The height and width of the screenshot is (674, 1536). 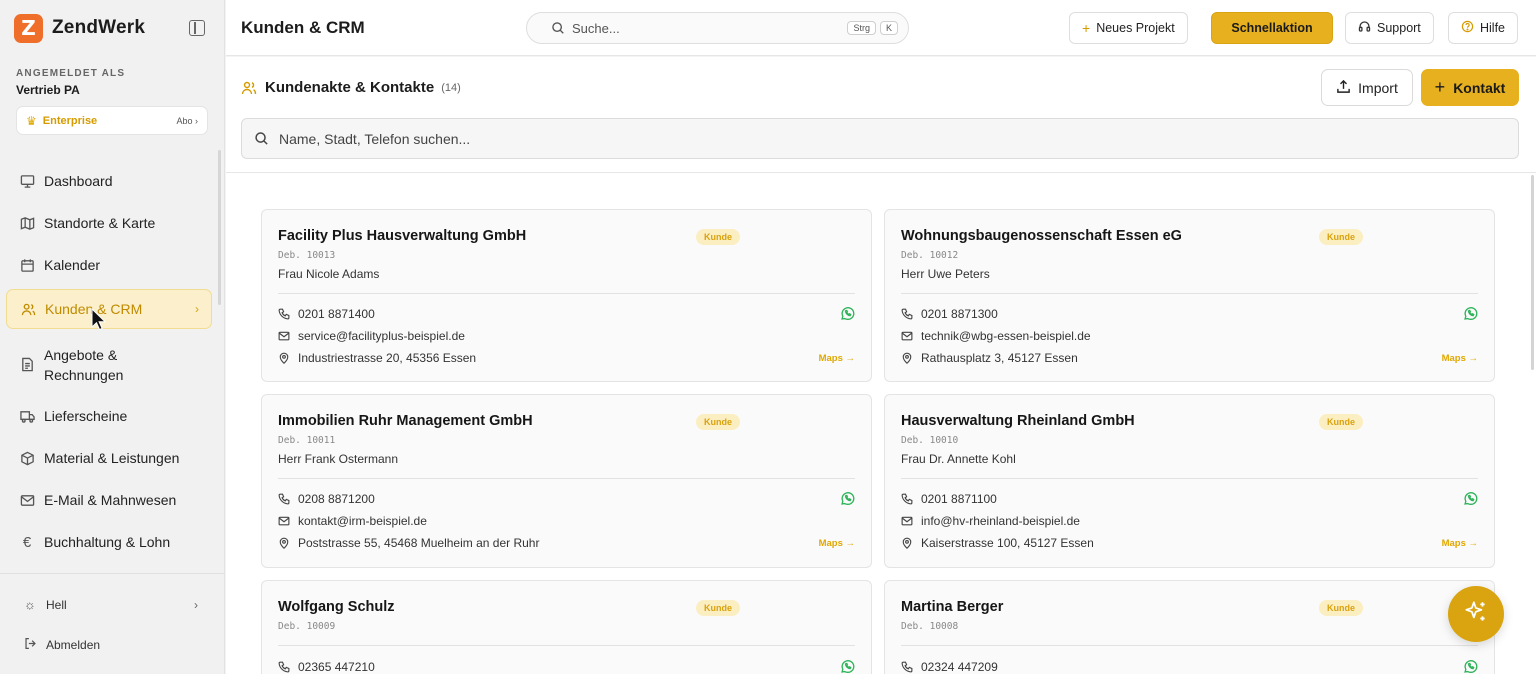 I want to click on panel-scrollbar, so click(x=1532, y=272).